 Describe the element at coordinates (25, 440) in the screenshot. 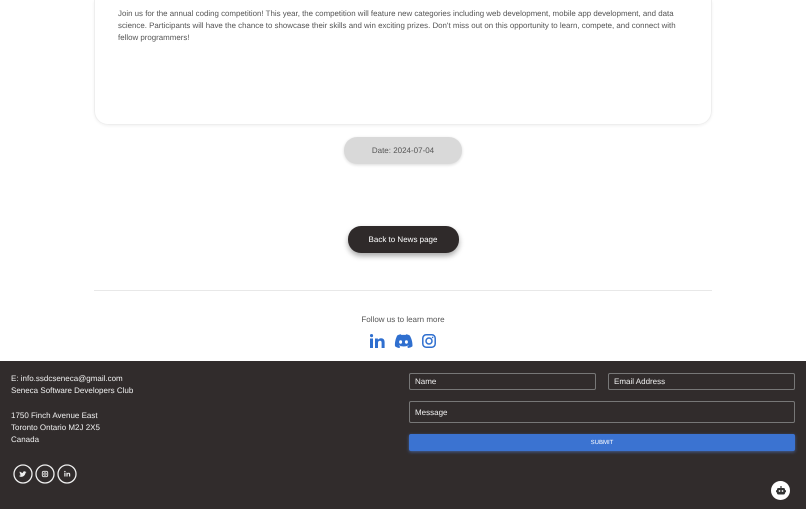

I see `address-text: Canada` at that location.